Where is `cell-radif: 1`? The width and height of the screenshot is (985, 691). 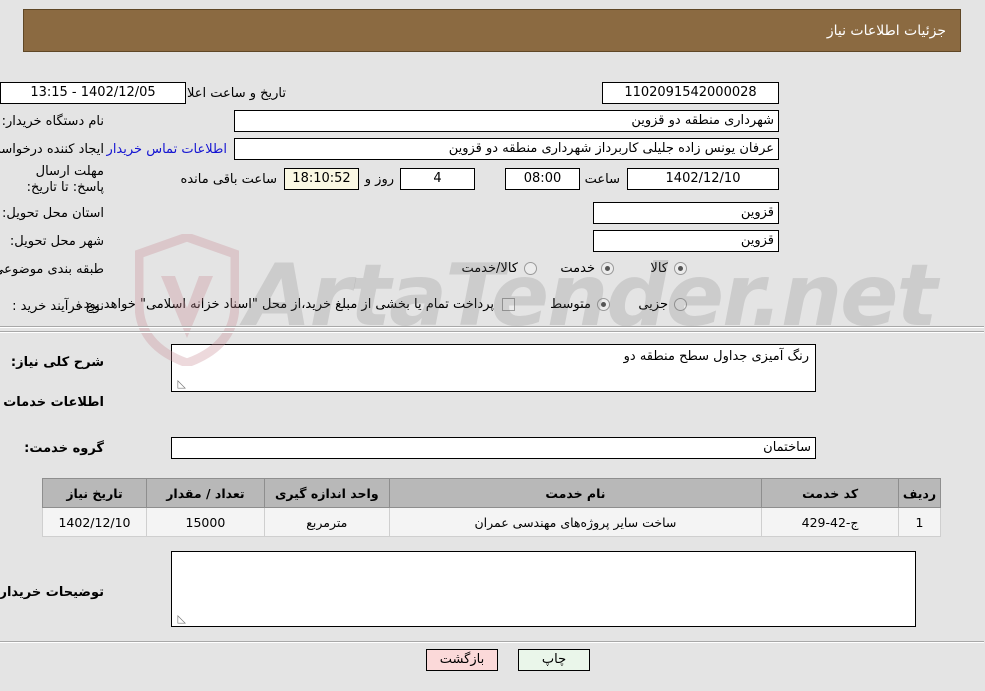
cell-radif: 1 is located at coordinates (920, 522).